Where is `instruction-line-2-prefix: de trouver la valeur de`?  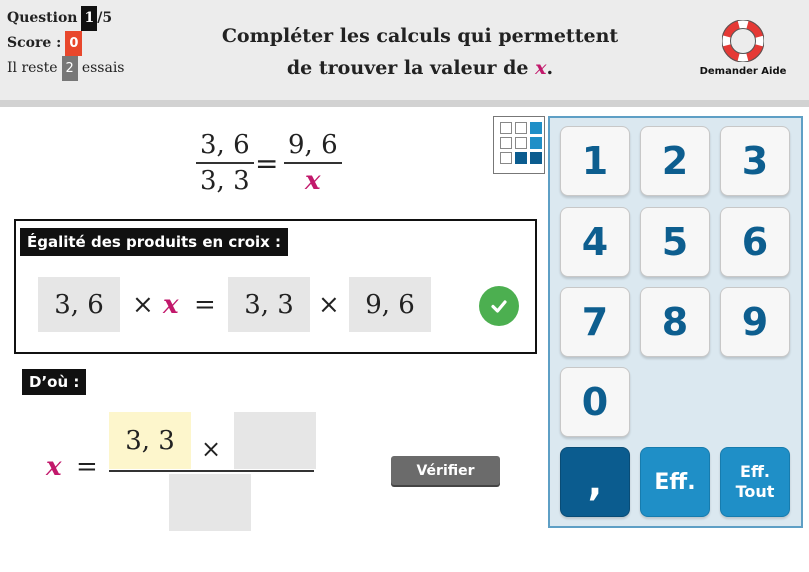
instruction-line-2-prefix: de trouver la valeur de is located at coordinates (407, 68).